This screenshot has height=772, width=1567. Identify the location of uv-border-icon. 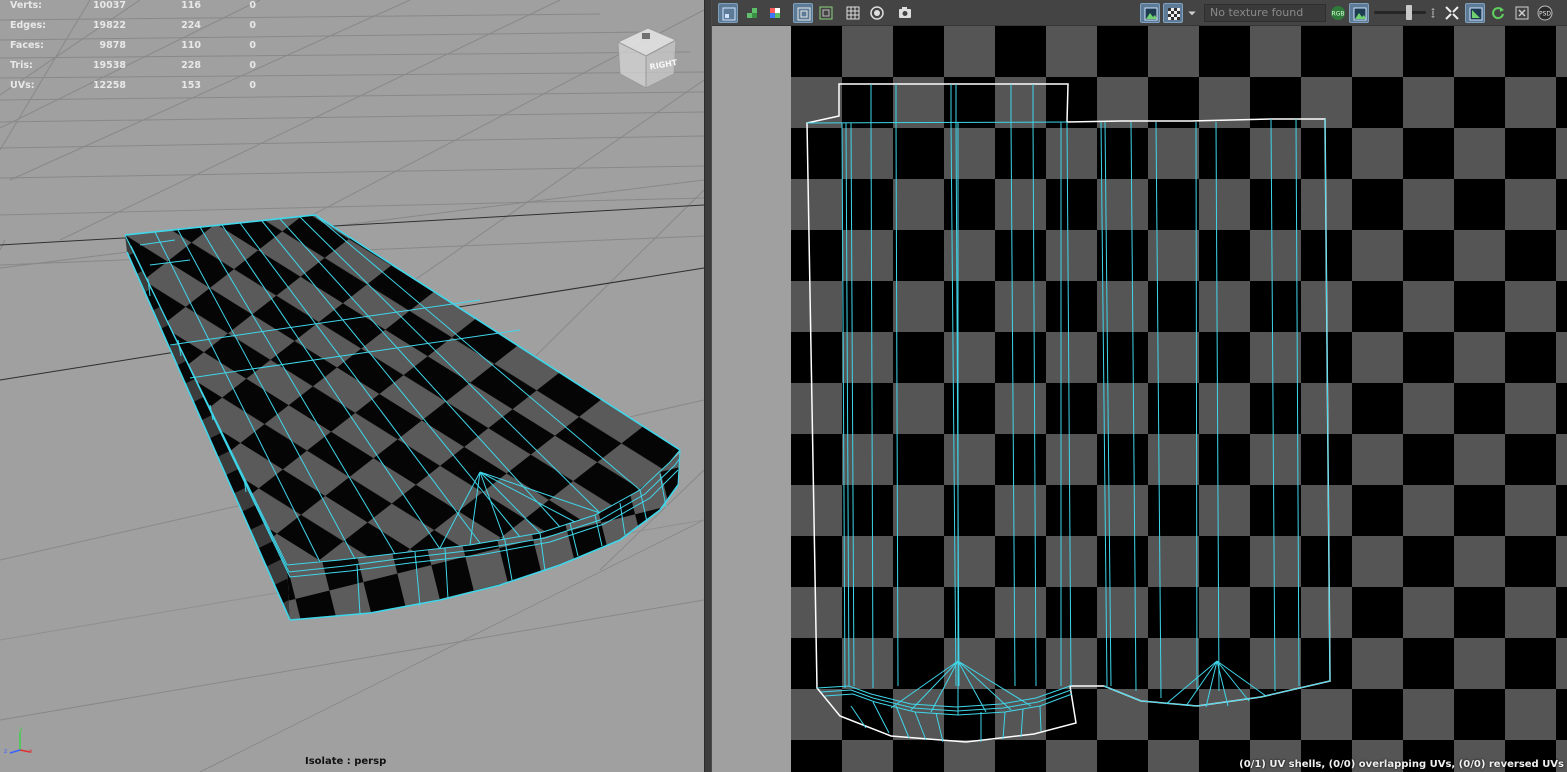
(826, 13).